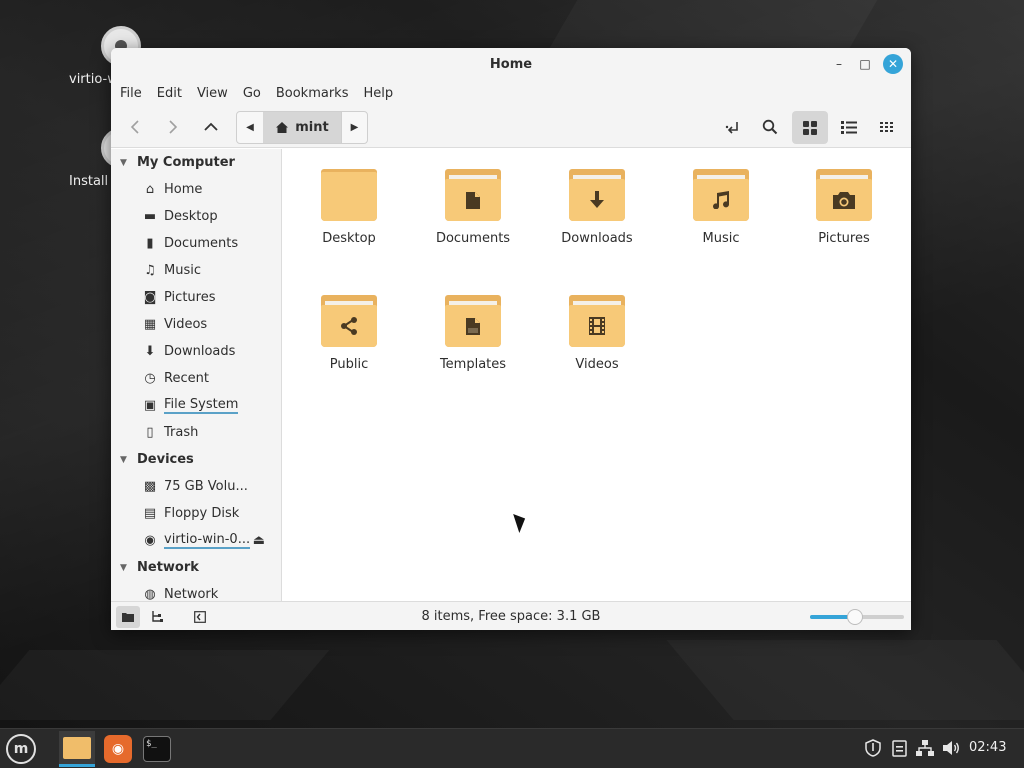 The image size is (1024, 768). Describe the element at coordinates (473, 207) in the screenshot. I see `file-item-documents: Documents` at that location.